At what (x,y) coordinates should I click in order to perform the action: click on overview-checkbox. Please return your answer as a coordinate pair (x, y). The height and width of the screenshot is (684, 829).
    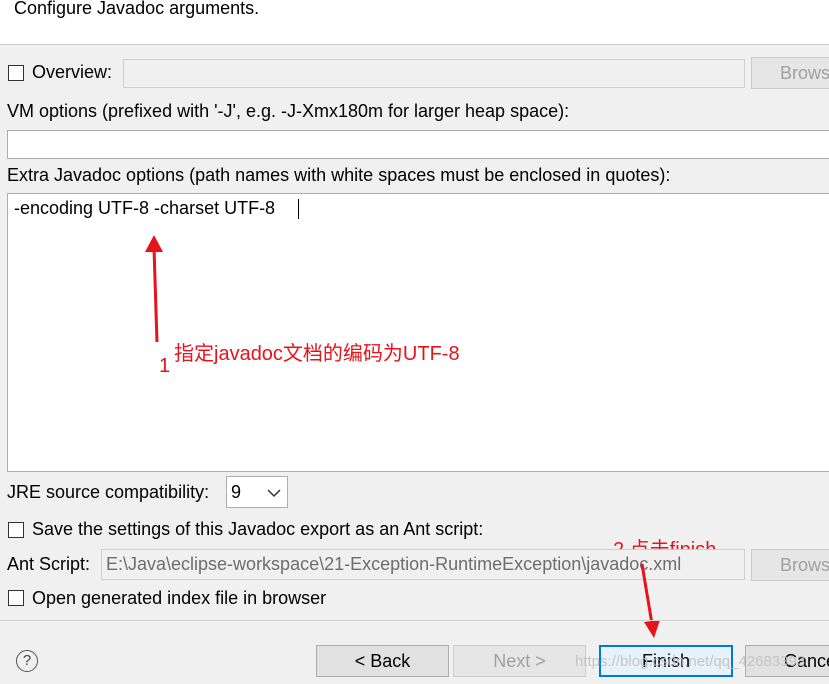
    Looking at the image, I should click on (16, 73).